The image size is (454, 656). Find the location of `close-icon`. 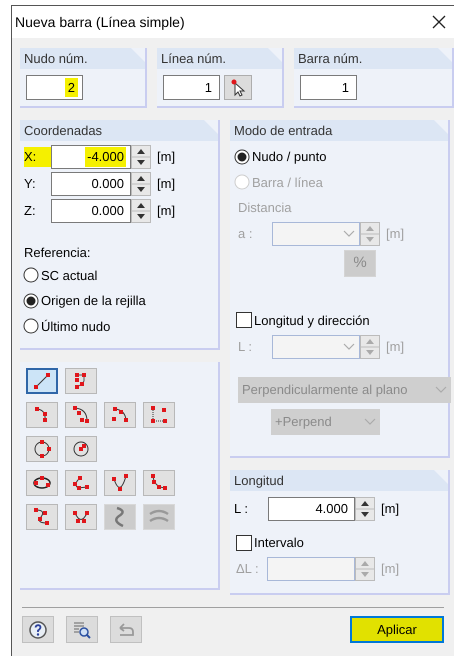

close-icon is located at coordinates (439, 22).